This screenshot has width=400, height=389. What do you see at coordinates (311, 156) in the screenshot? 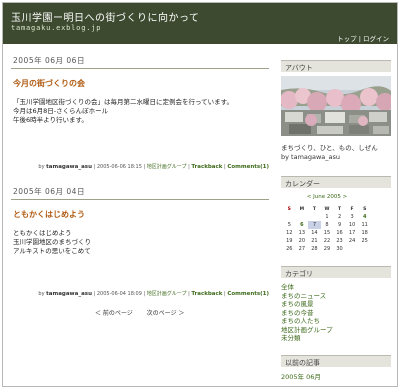
I see `about-author: by tamagawa_asu` at bounding box center [311, 156].